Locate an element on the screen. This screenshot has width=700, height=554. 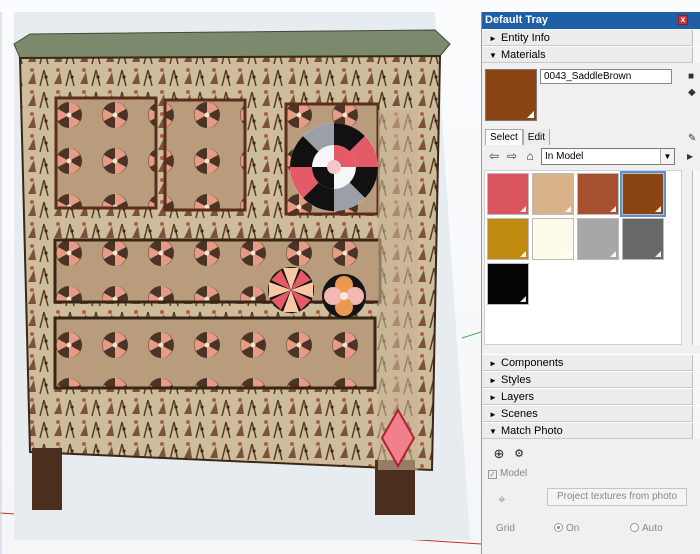
panel-layers: ► Layers is located at coordinates (591, 396).